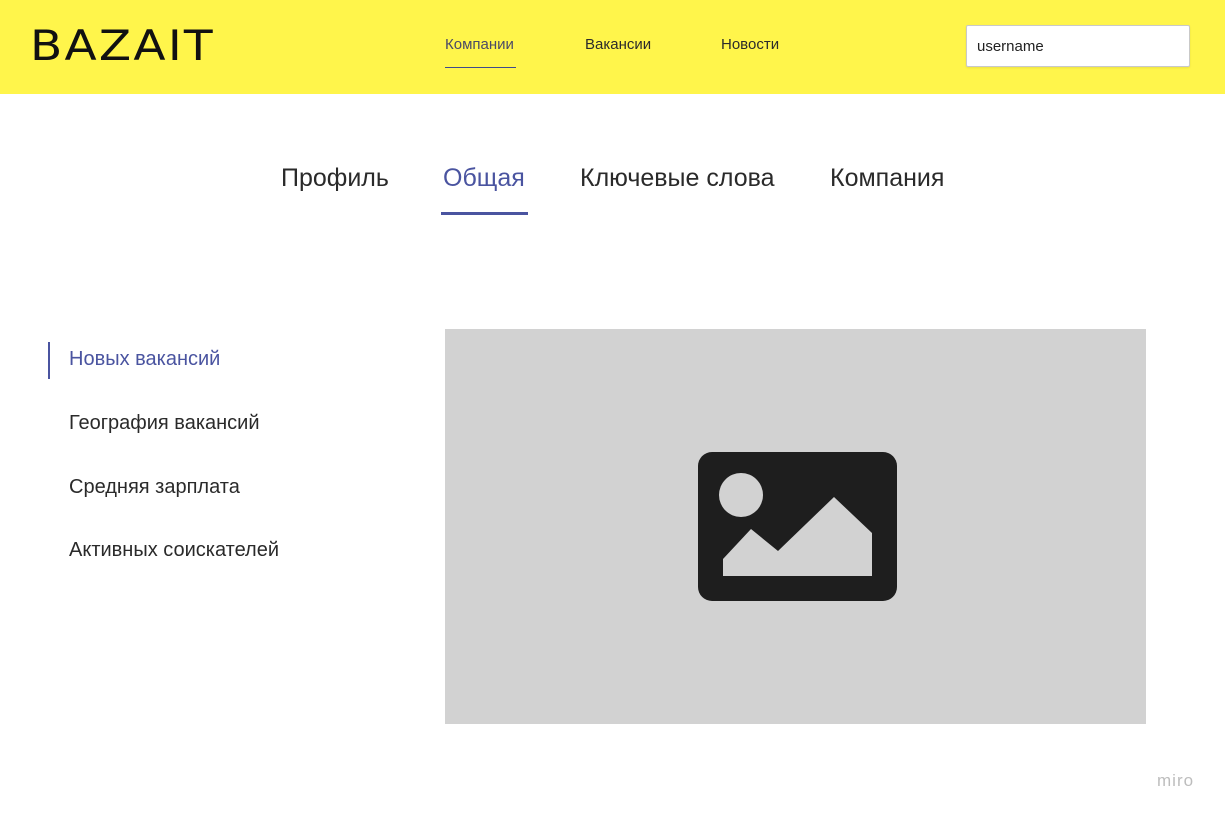 This screenshot has height=815, width=1225. Describe the element at coordinates (335, 178) in the screenshot. I see `tab-profile: Профиль` at that location.